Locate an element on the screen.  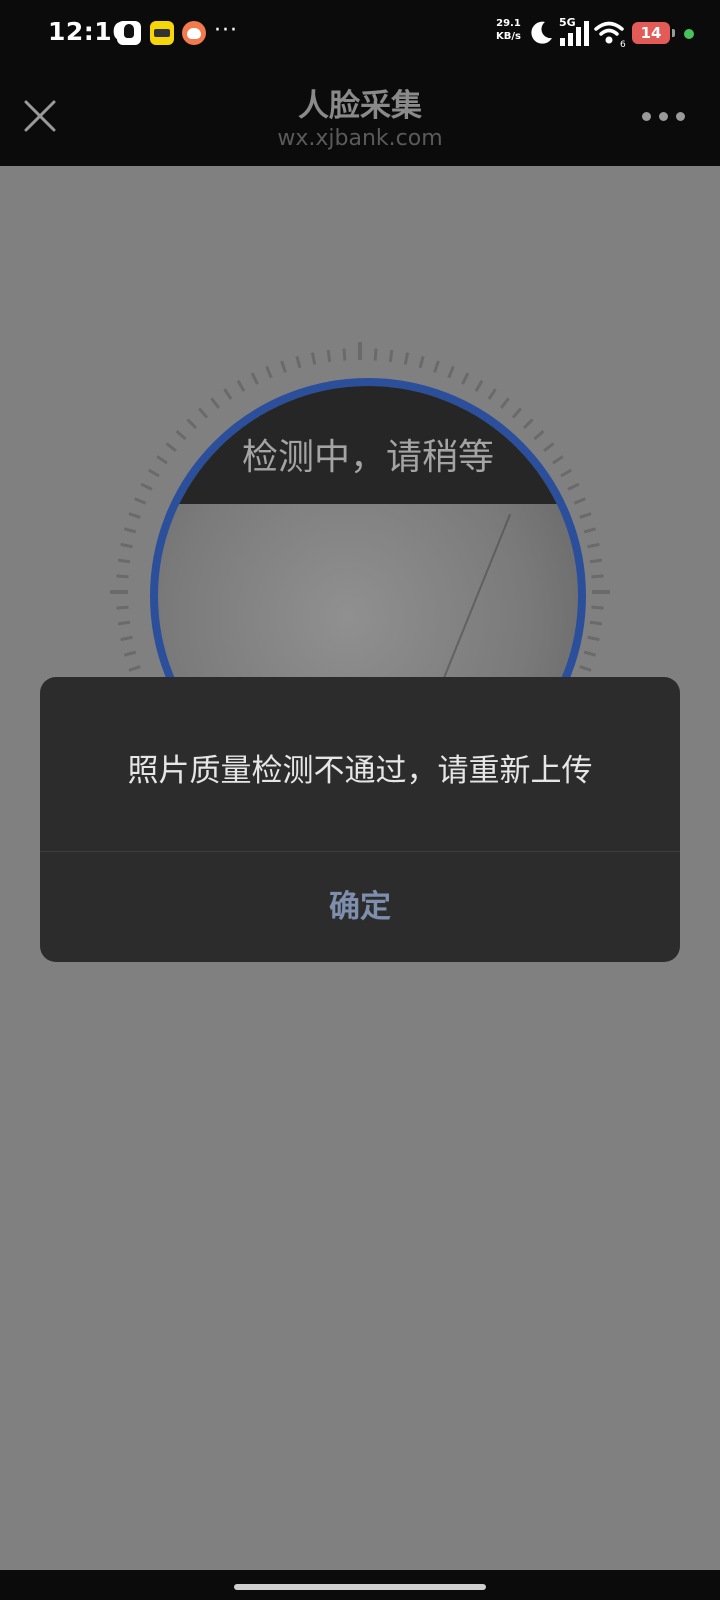
gesture-bar is located at coordinates (360, 1585).